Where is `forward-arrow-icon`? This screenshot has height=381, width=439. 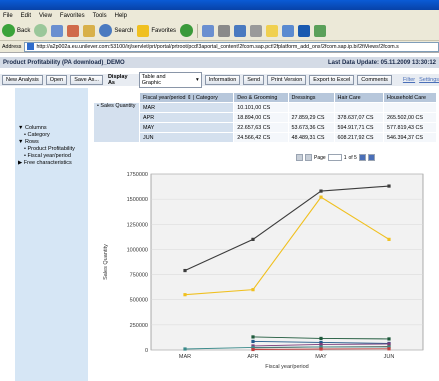
forward-arrow-icon is located at coordinates (41, 30).